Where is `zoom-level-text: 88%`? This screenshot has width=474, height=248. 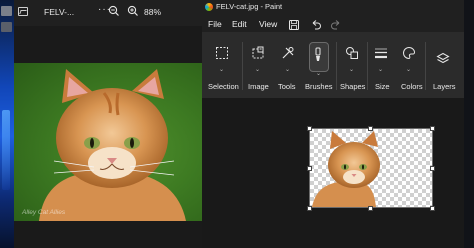 zoom-level-text: 88% is located at coordinates (152, 12).